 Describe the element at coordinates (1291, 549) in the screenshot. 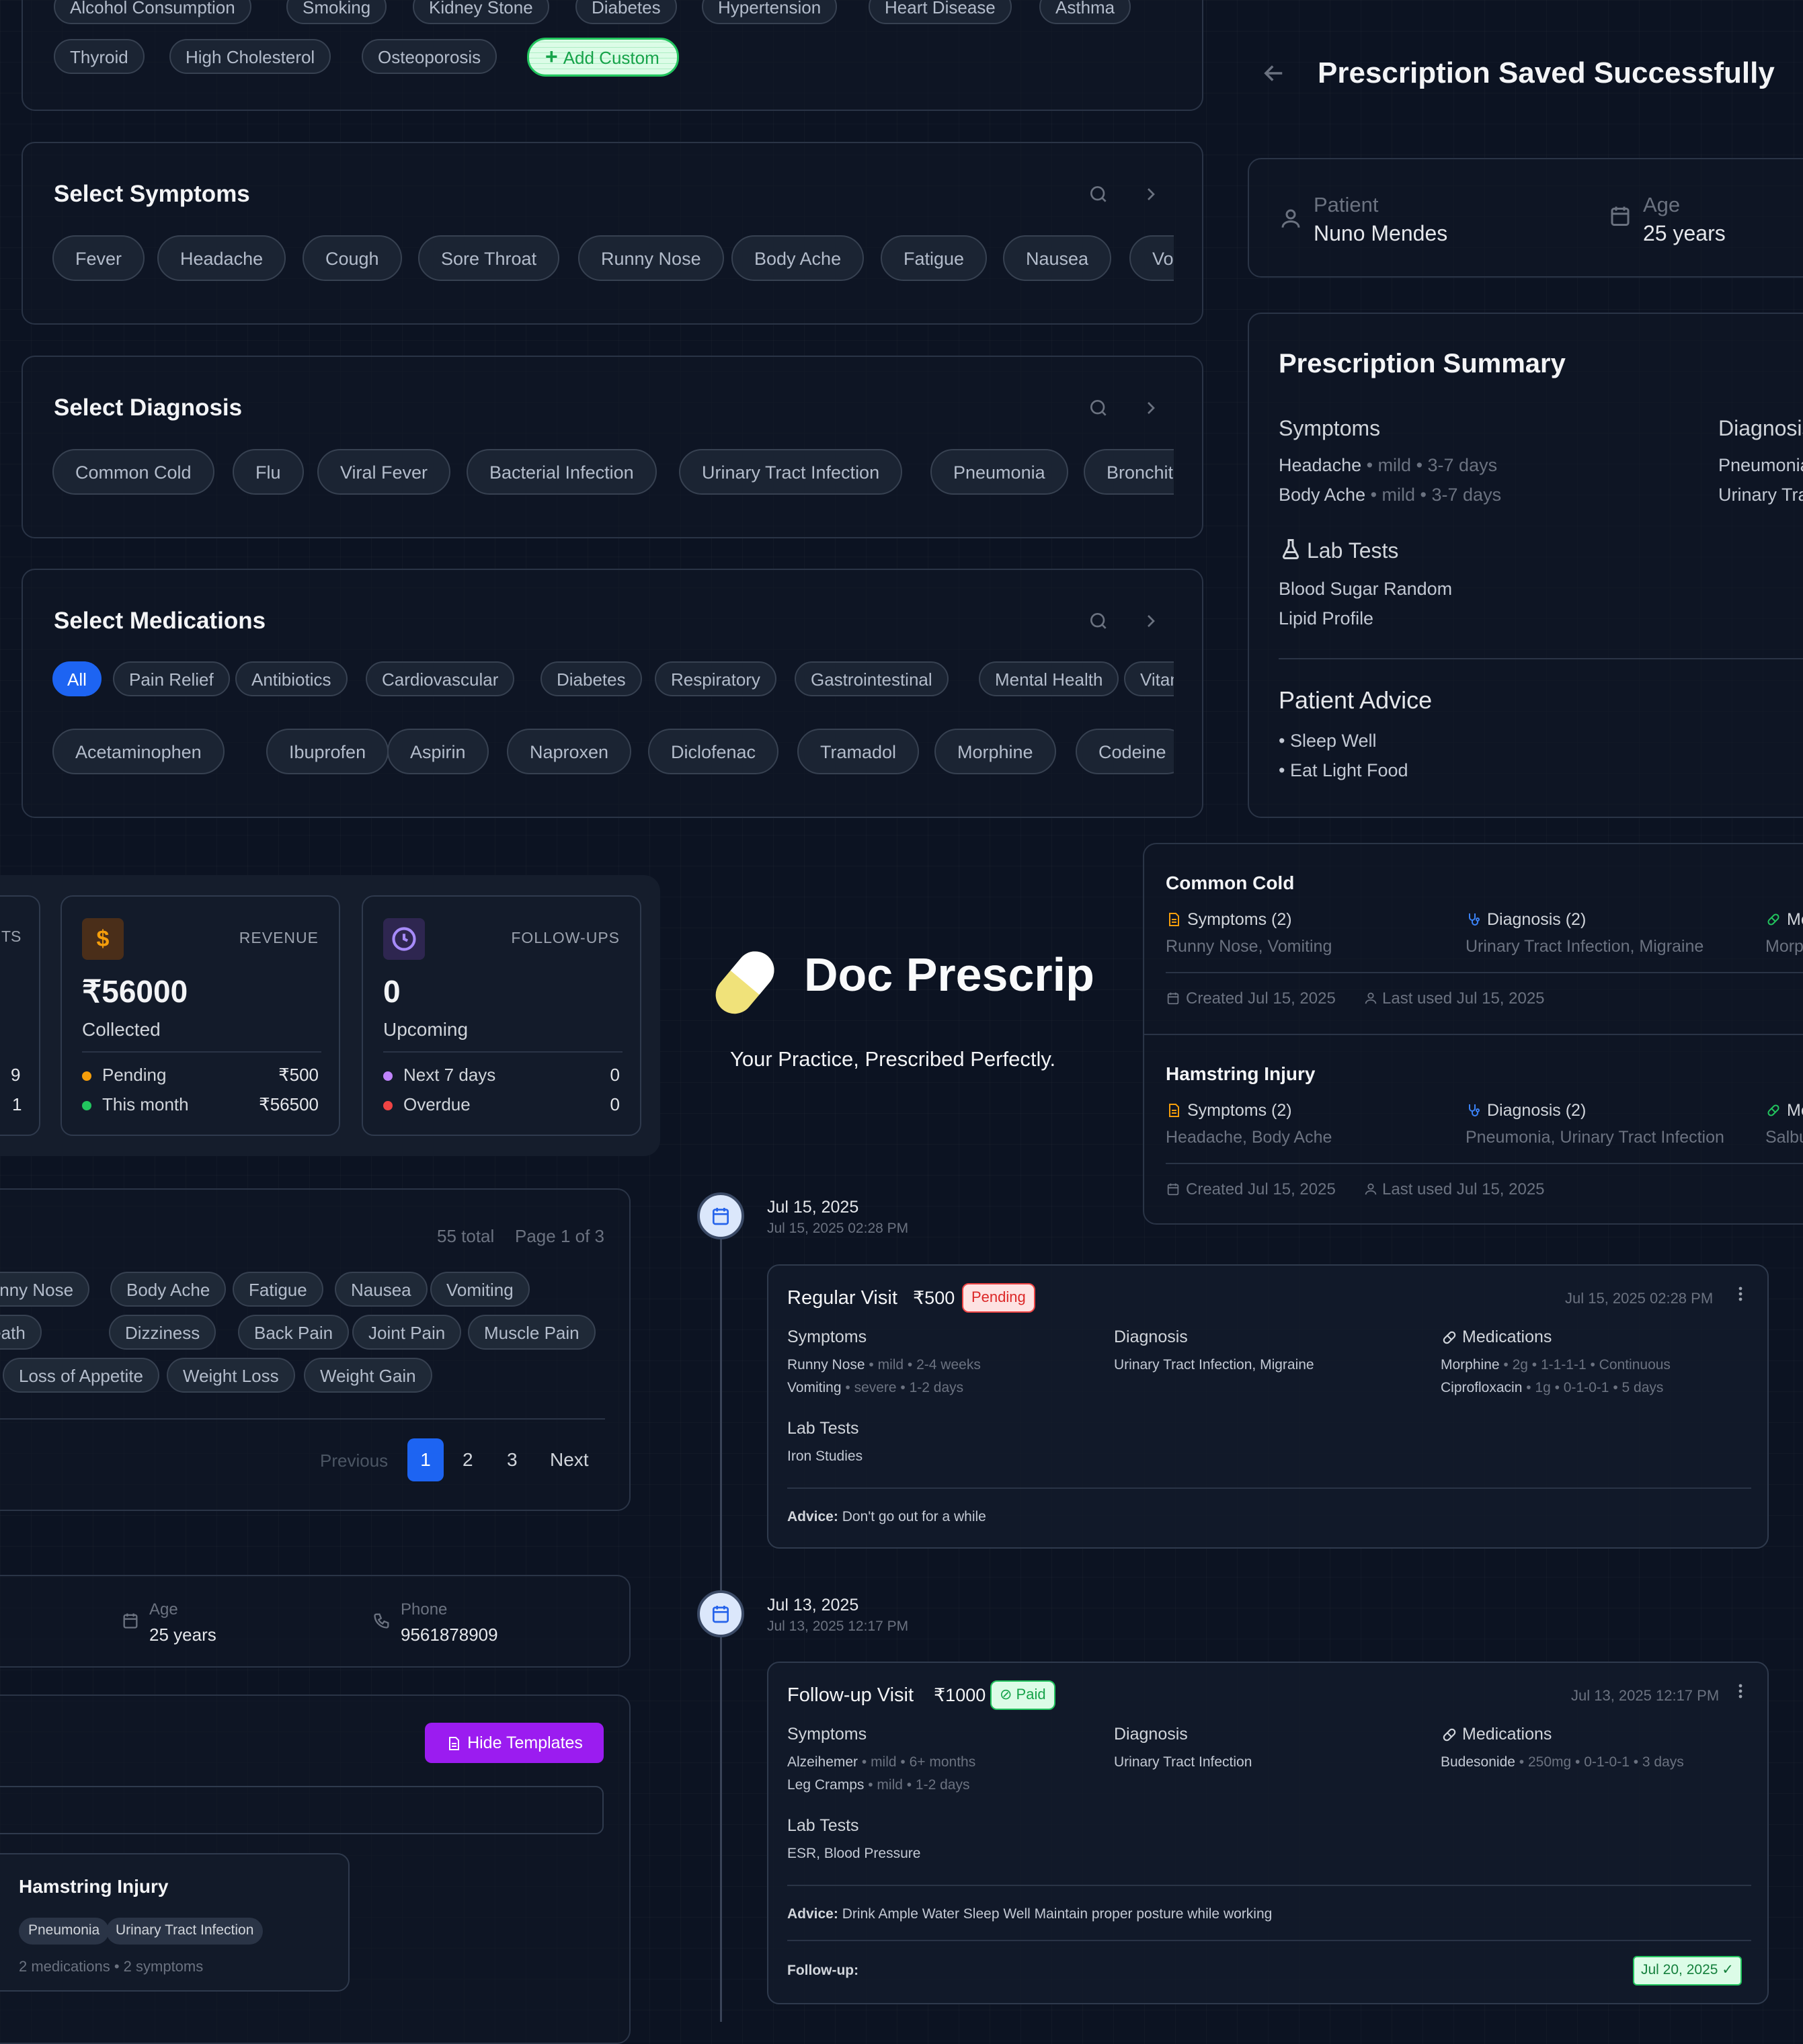

I see `flask-icon` at that location.